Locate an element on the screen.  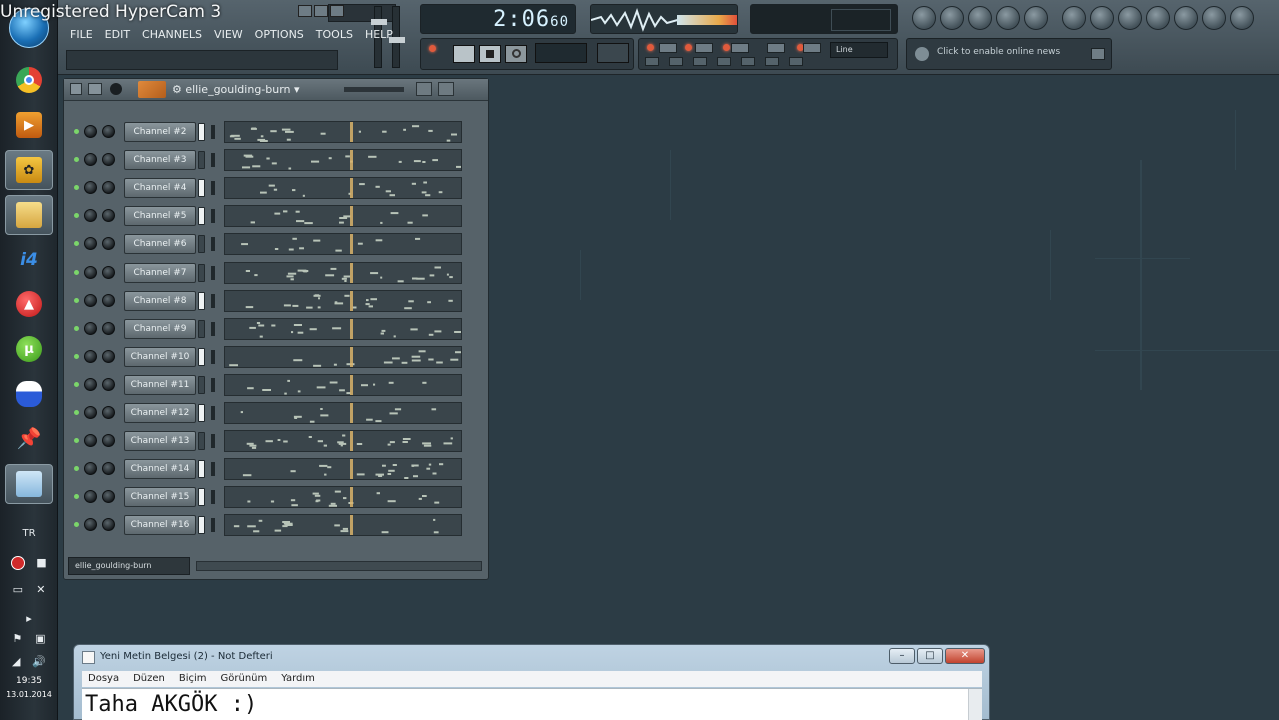
snap-select: Line is located at coordinates (859, 50).